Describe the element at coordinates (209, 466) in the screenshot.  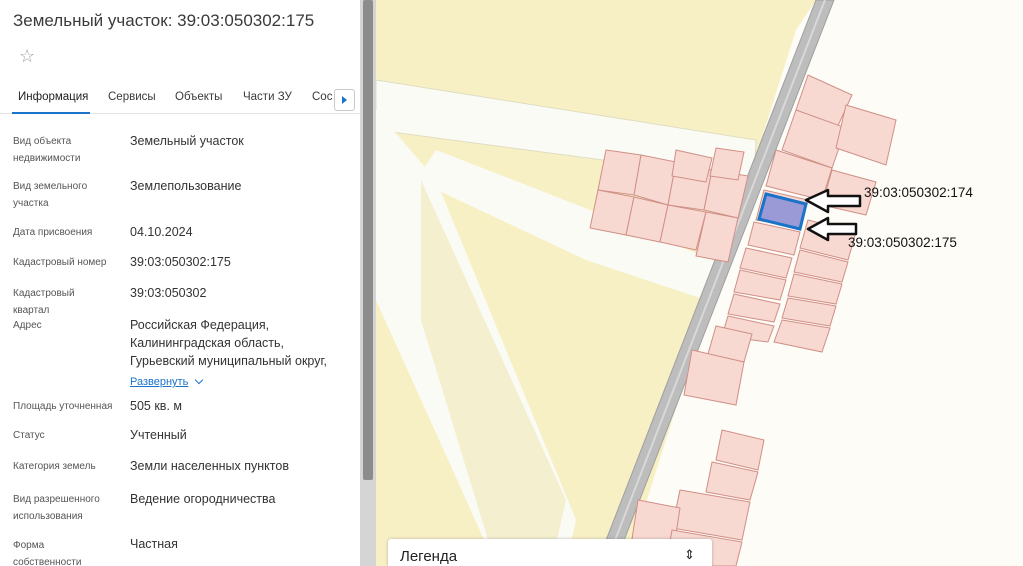
I see `field-value: Земли населенных пунктов` at that location.